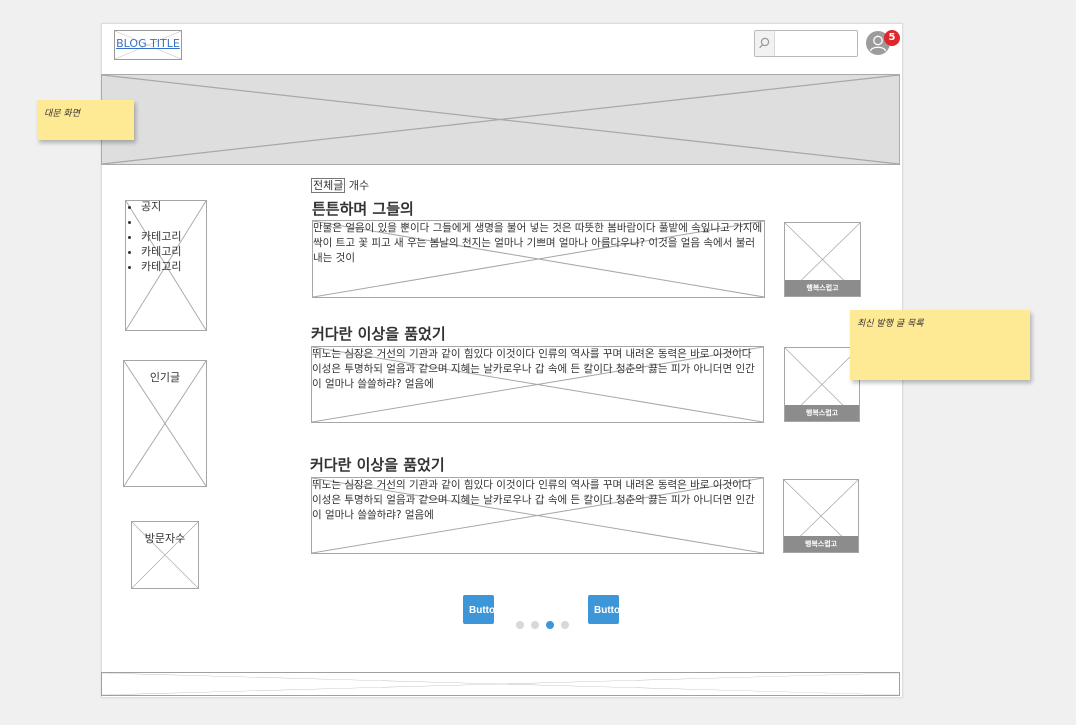 This screenshot has height=725, width=1076. Describe the element at coordinates (940, 345) in the screenshot. I see `sticky-note-recent-posts: 최신 발행 글 목록` at that location.